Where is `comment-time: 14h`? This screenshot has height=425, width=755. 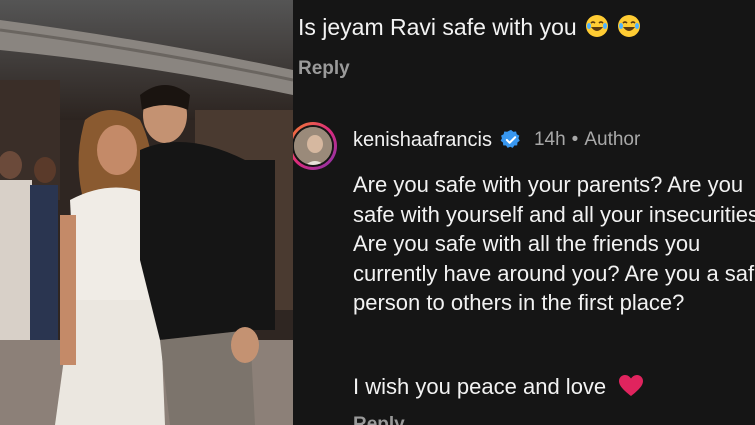
comment-time: 14h is located at coordinates (549, 139).